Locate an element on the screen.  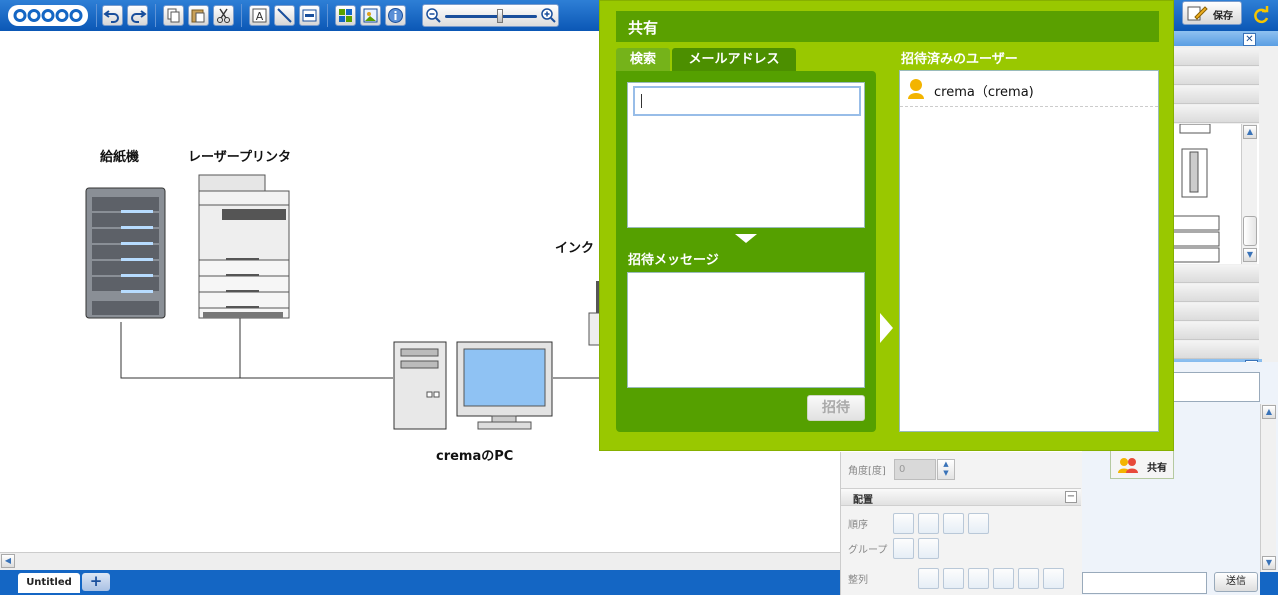
line-icon is located at coordinates (284, 15).